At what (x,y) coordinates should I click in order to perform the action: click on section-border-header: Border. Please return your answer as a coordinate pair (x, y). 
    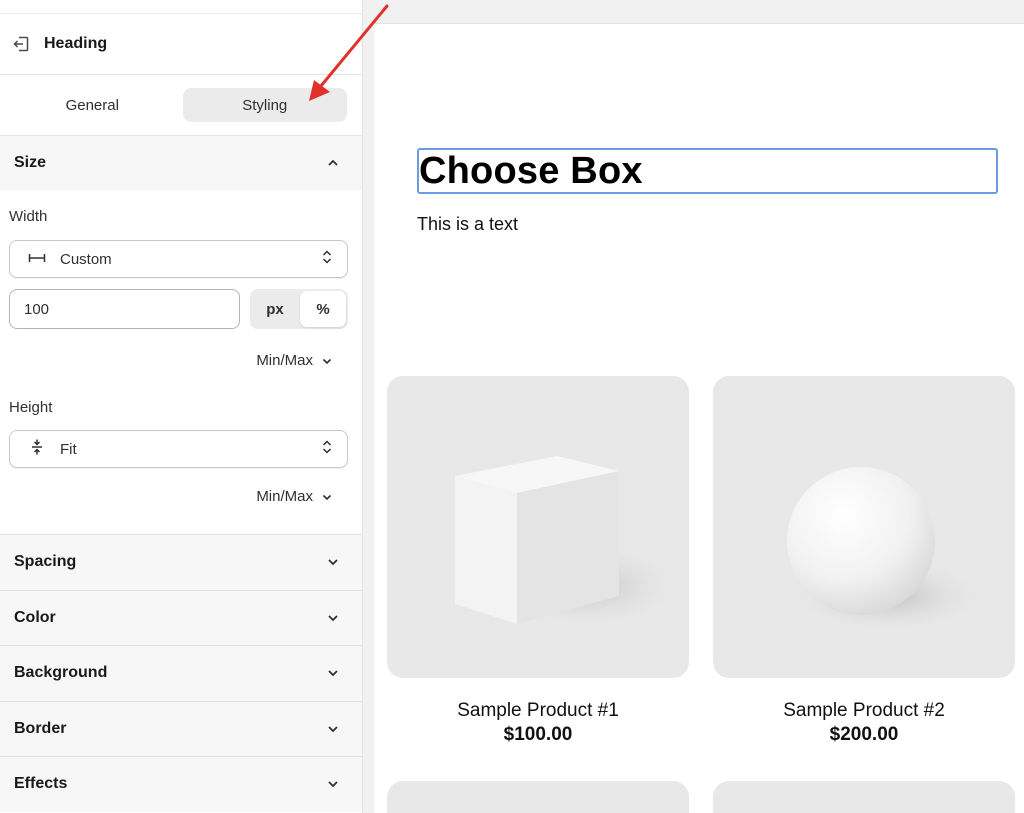
    Looking at the image, I should click on (181, 728).